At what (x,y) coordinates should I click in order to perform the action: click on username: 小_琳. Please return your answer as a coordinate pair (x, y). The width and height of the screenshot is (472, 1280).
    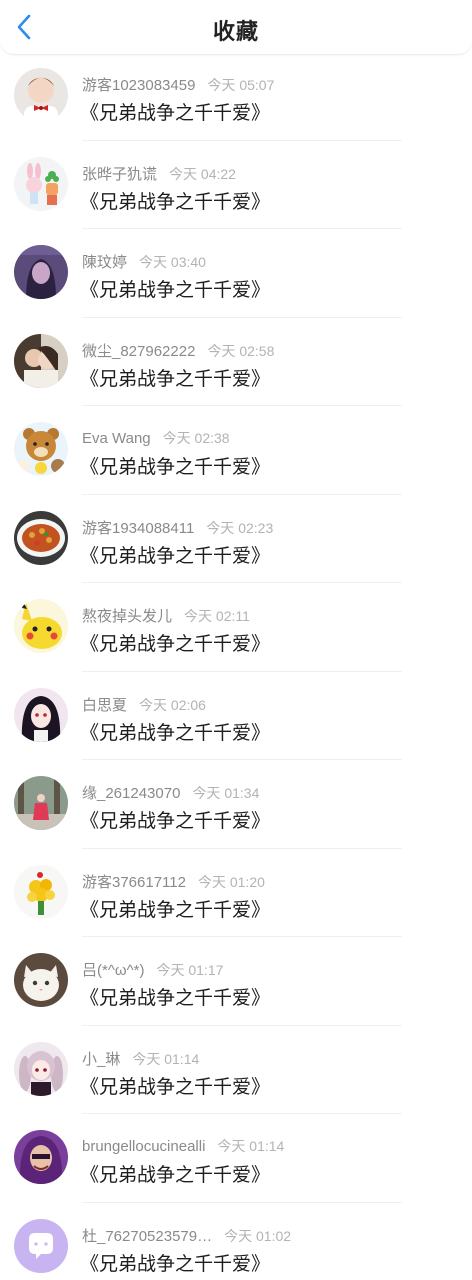
    Looking at the image, I should click on (101, 1059).